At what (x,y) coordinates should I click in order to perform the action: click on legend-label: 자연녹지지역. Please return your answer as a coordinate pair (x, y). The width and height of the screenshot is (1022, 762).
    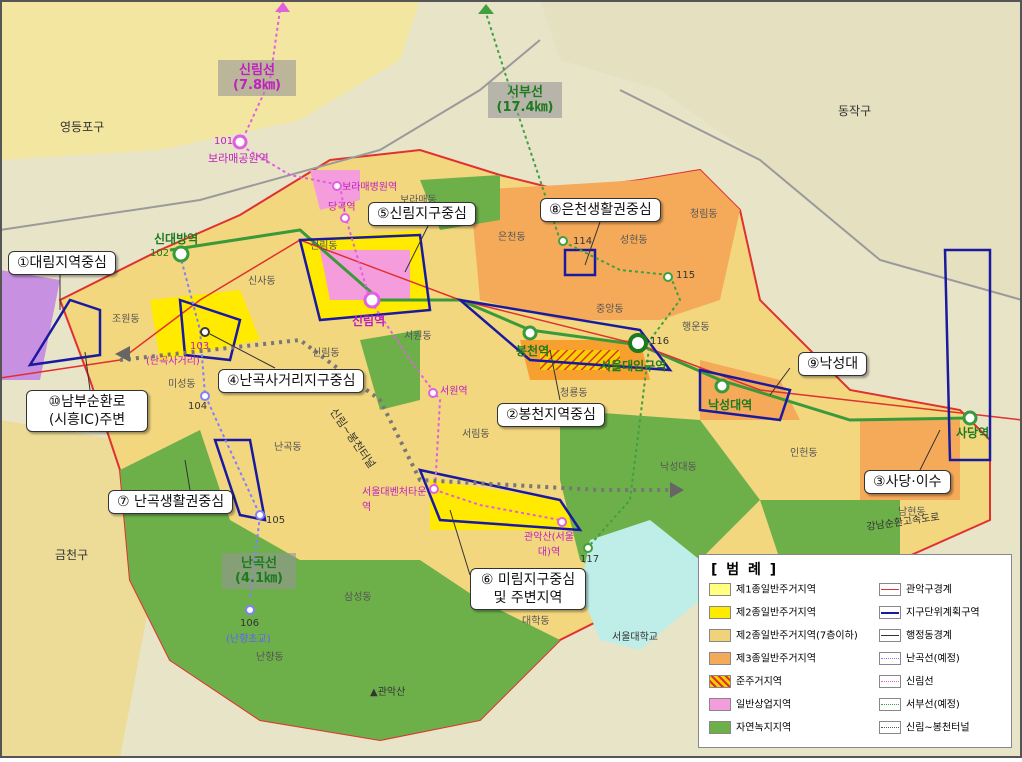
    Looking at the image, I should click on (764, 728).